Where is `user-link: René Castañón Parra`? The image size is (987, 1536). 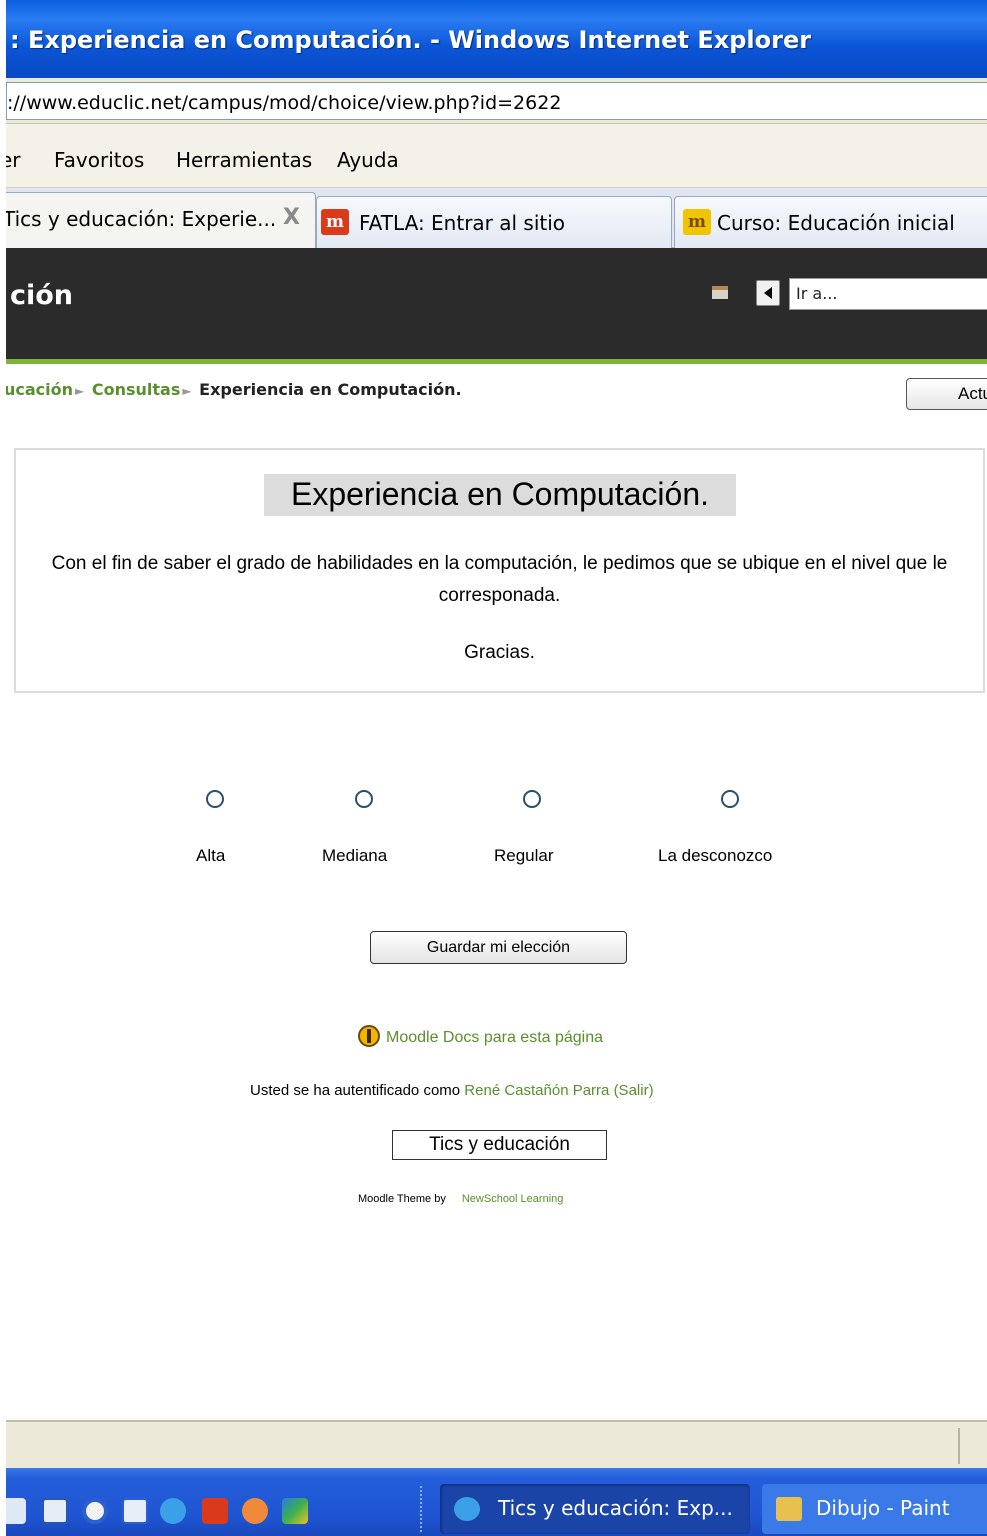
user-link: René Castañón Parra is located at coordinates (536, 1090).